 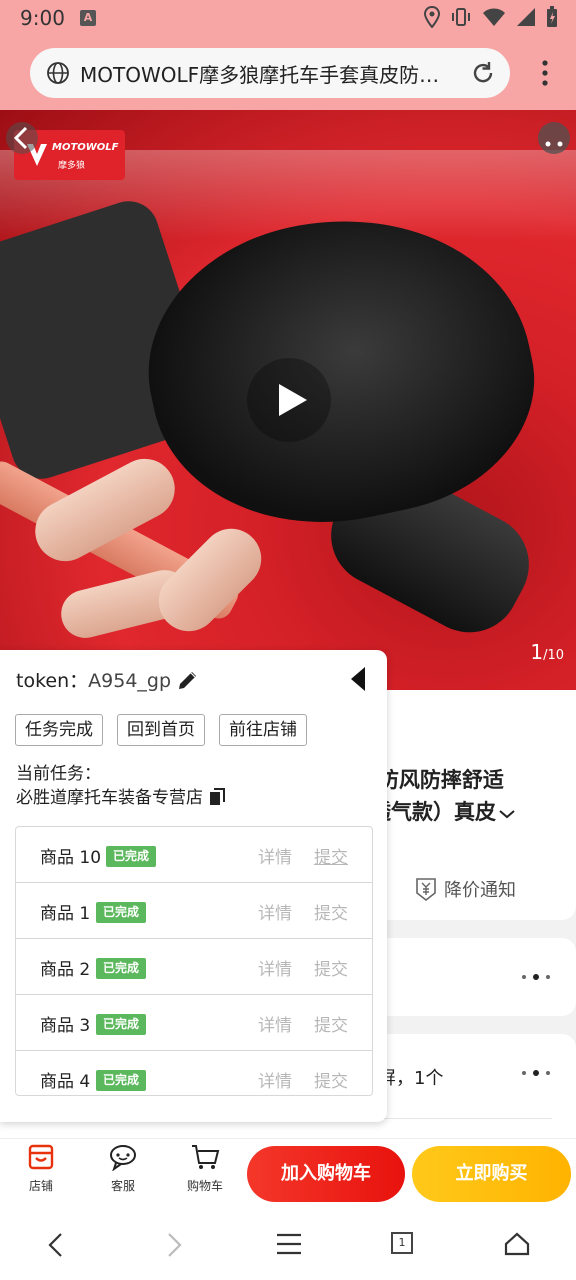 I want to click on chat-bubble-icon, so click(x=123, y=1158).